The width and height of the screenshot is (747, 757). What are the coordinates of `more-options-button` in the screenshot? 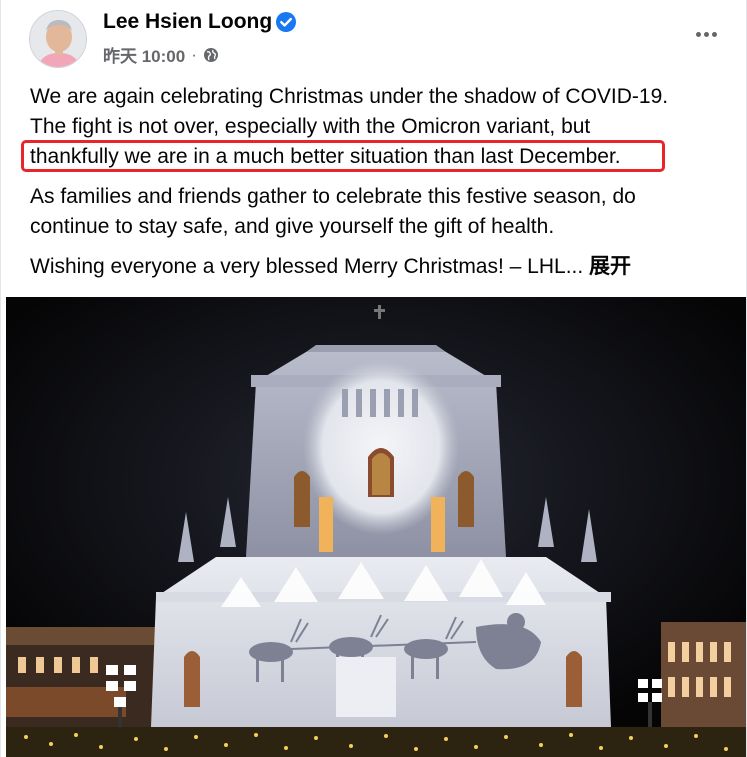 It's located at (706, 34).